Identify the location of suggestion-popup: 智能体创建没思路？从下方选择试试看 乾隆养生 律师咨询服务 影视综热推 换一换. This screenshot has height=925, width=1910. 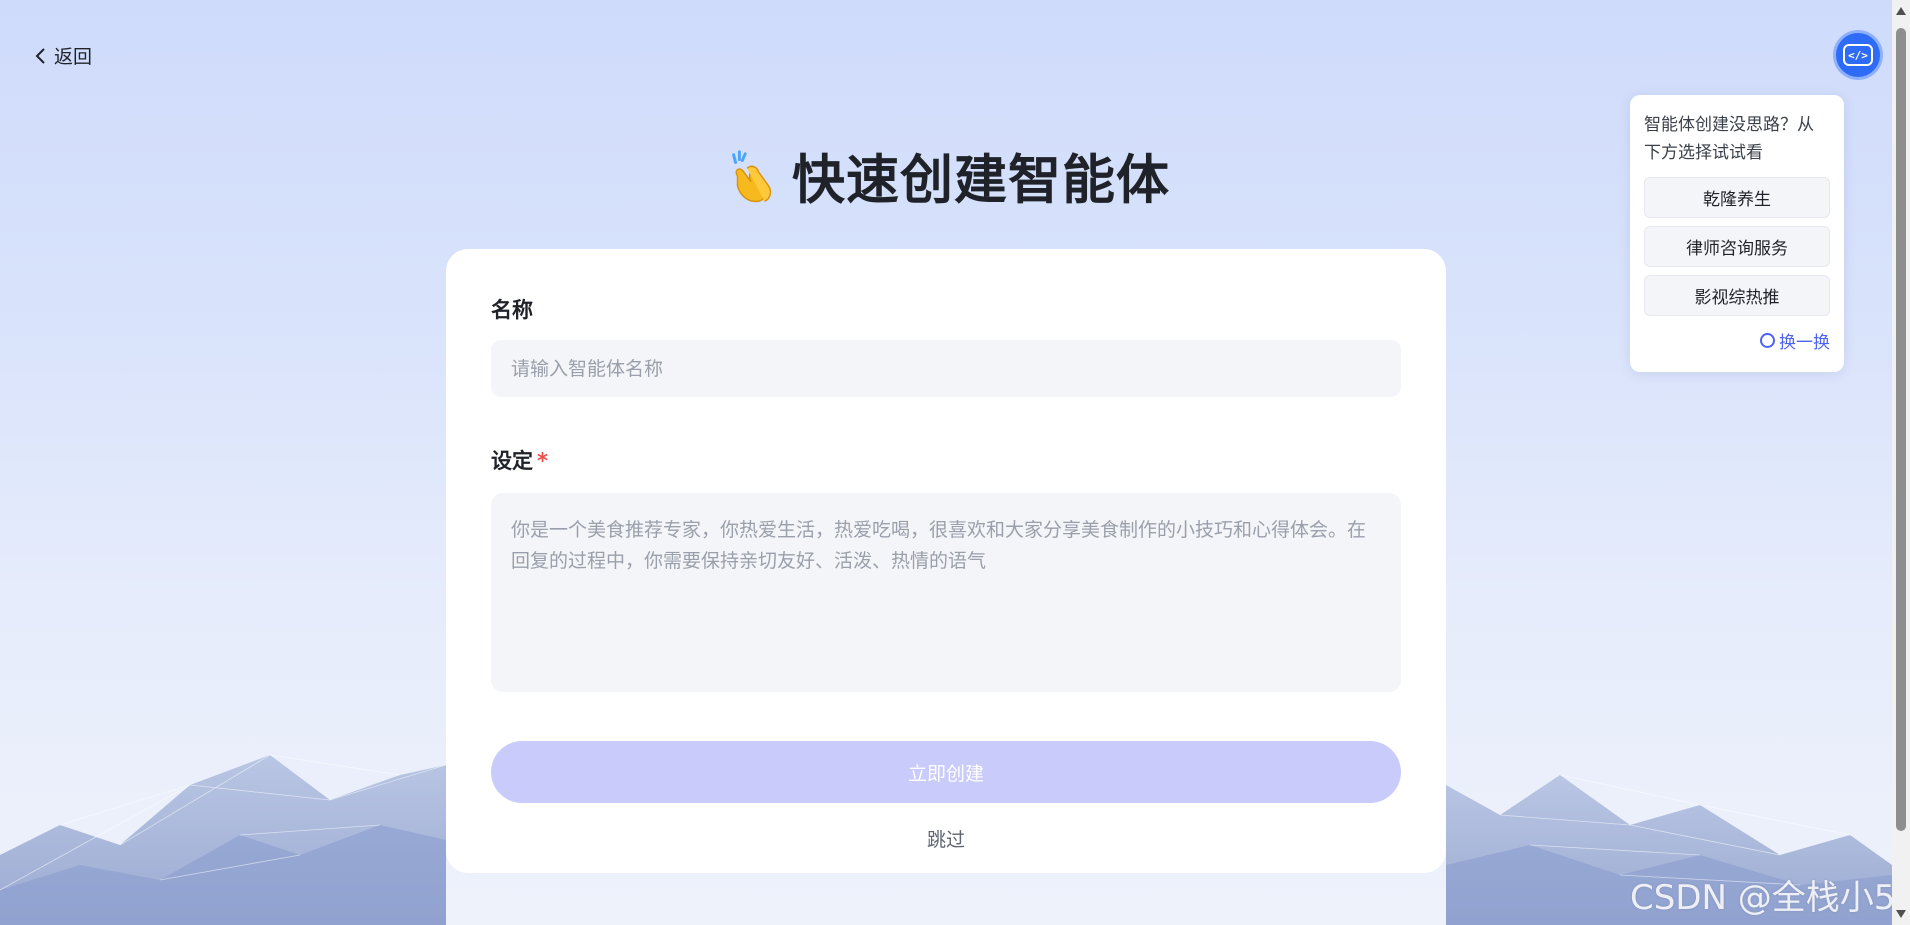
(1737, 233).